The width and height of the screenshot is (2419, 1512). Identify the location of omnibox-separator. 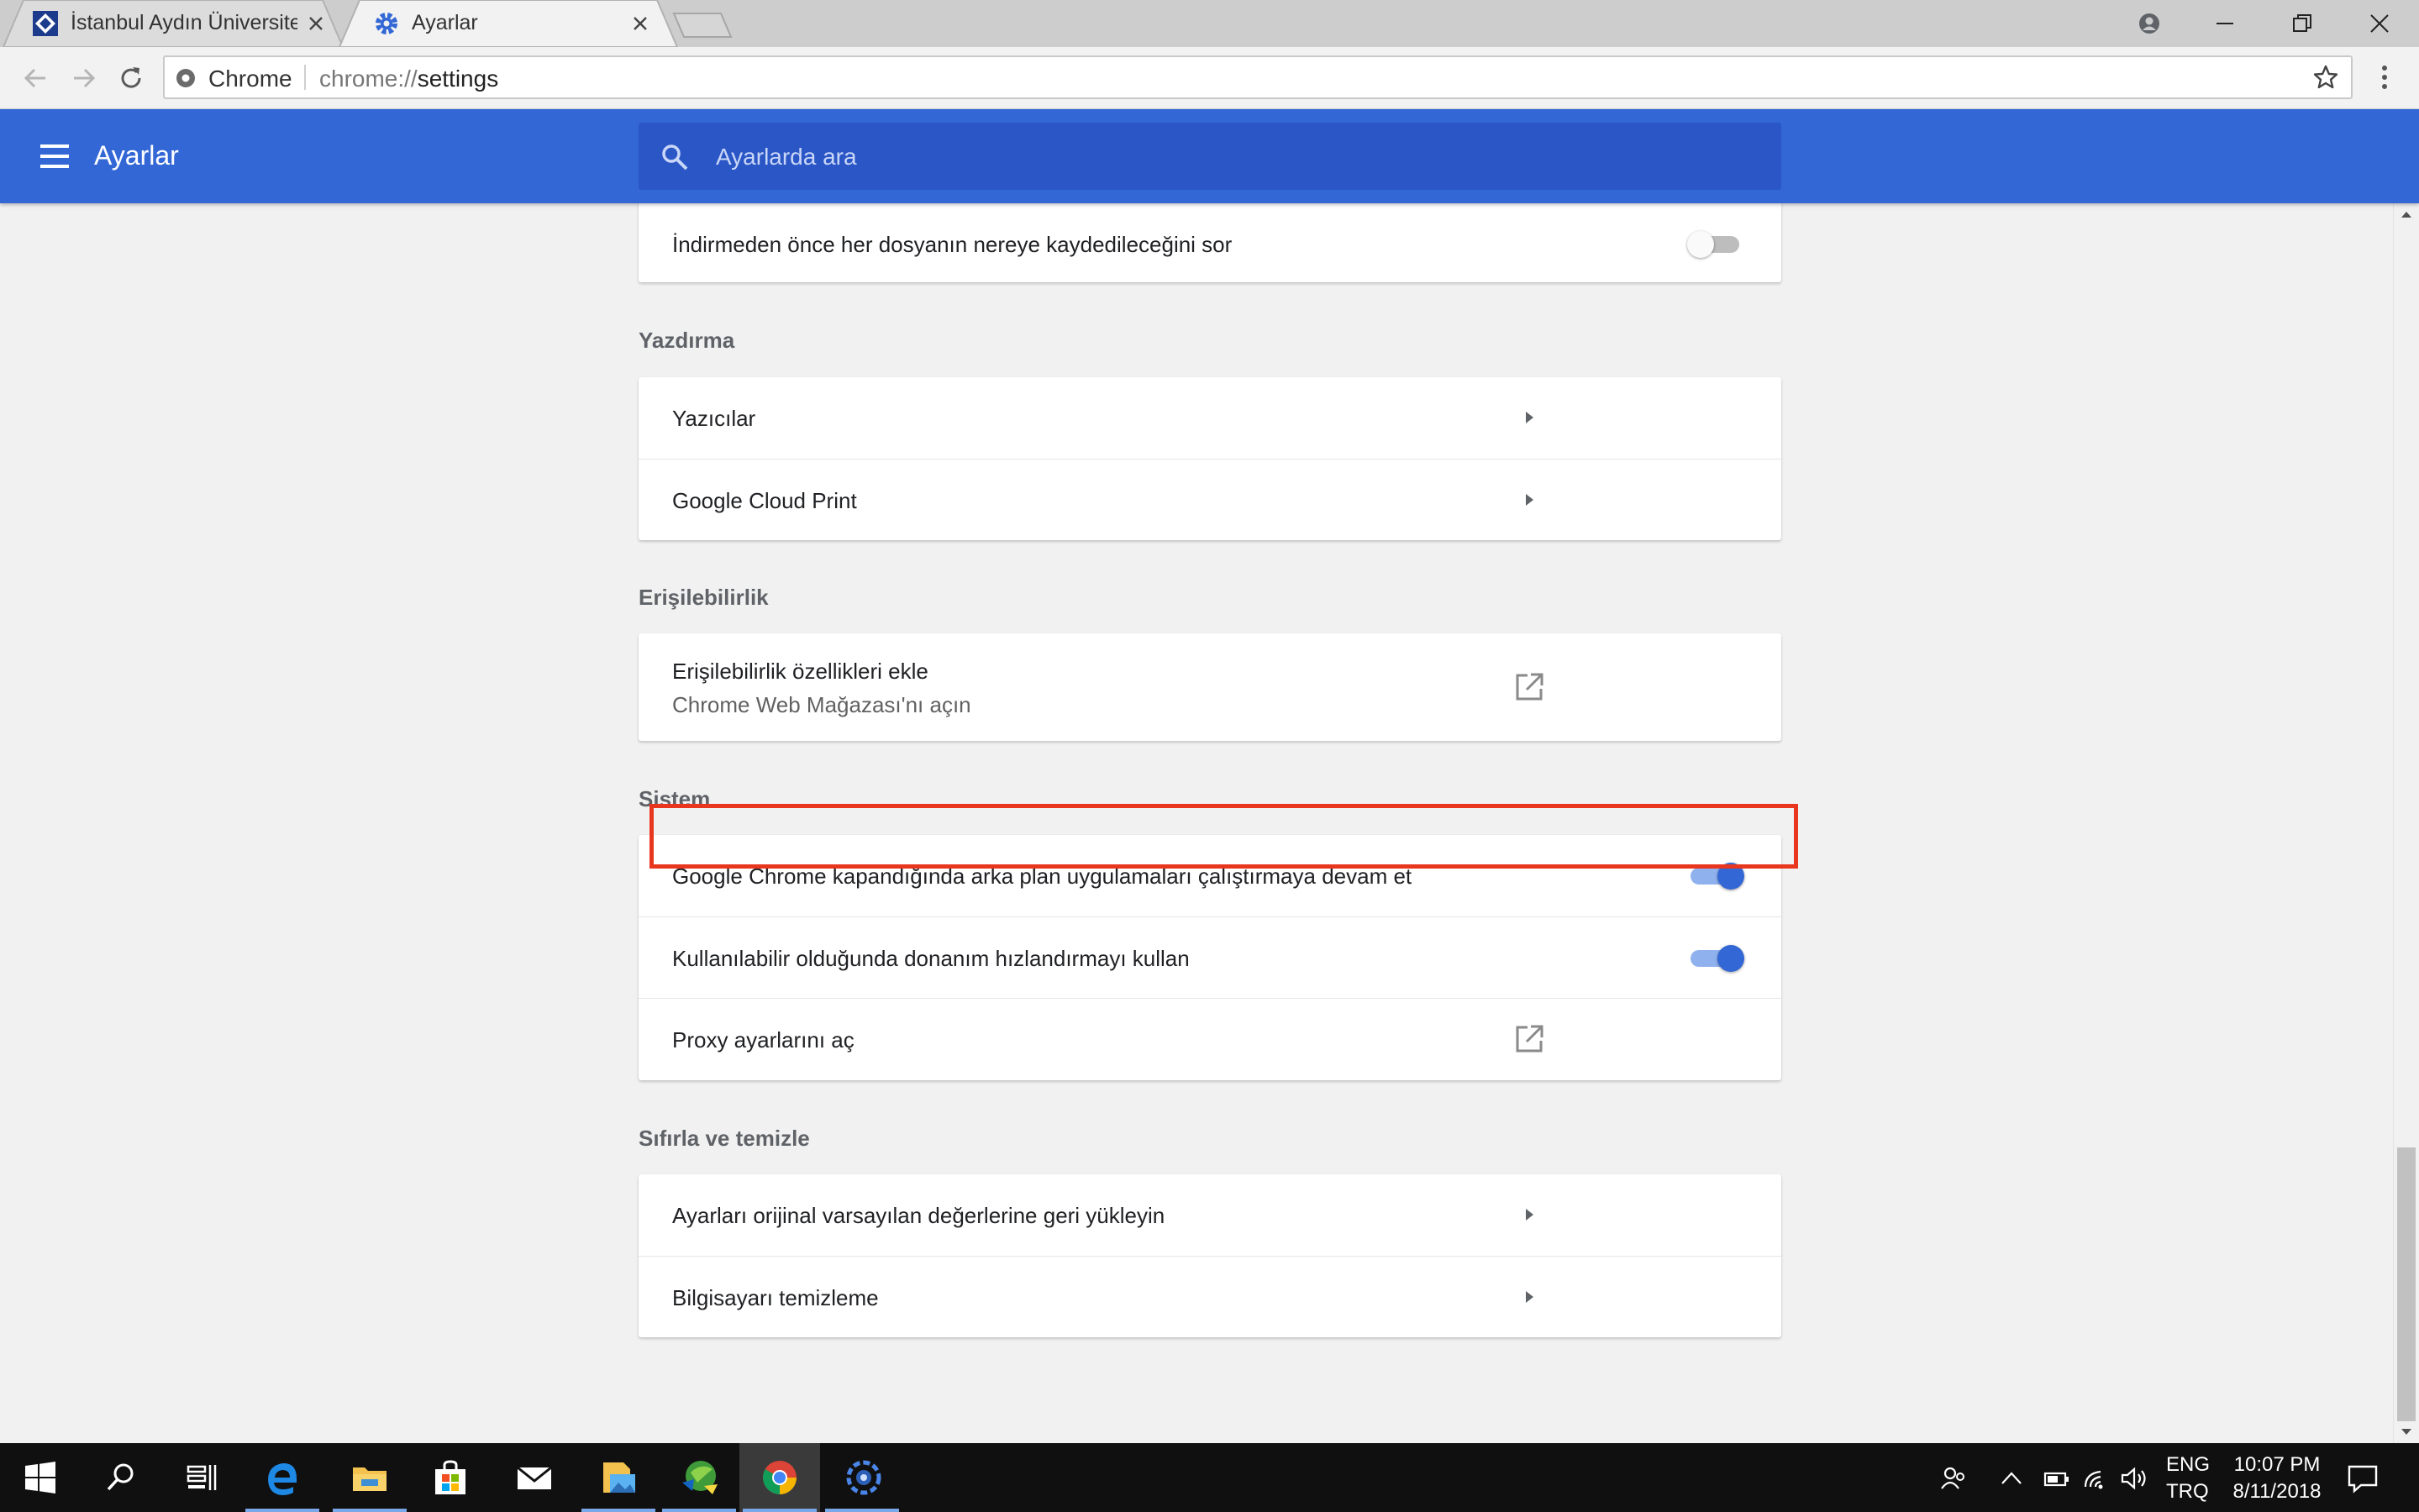
(305, 77).